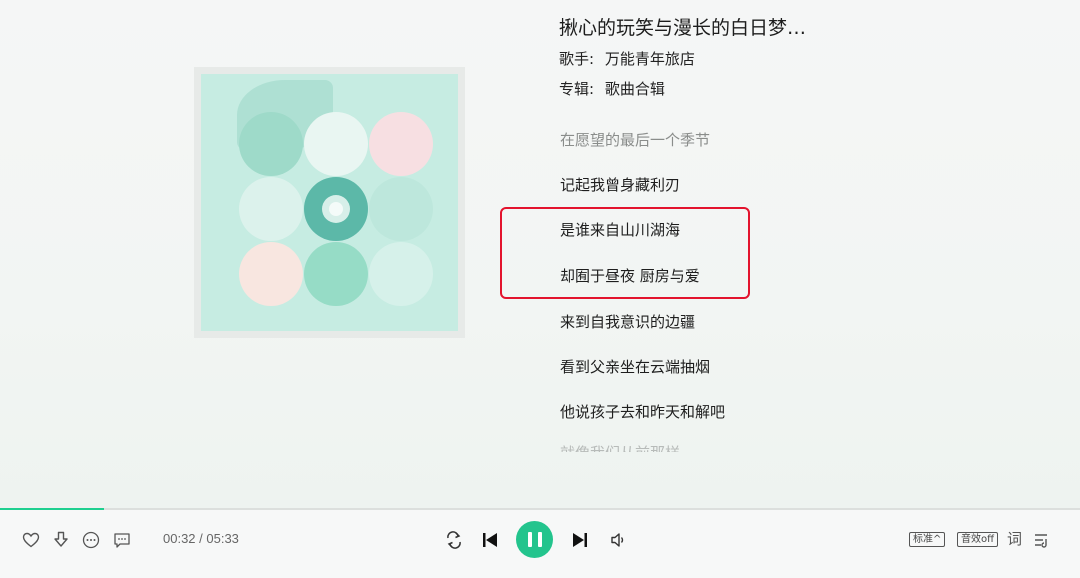 The width and height of the screenshot is (1080, 578). I want to click on quality-button: 标准^, so click(927, 539).